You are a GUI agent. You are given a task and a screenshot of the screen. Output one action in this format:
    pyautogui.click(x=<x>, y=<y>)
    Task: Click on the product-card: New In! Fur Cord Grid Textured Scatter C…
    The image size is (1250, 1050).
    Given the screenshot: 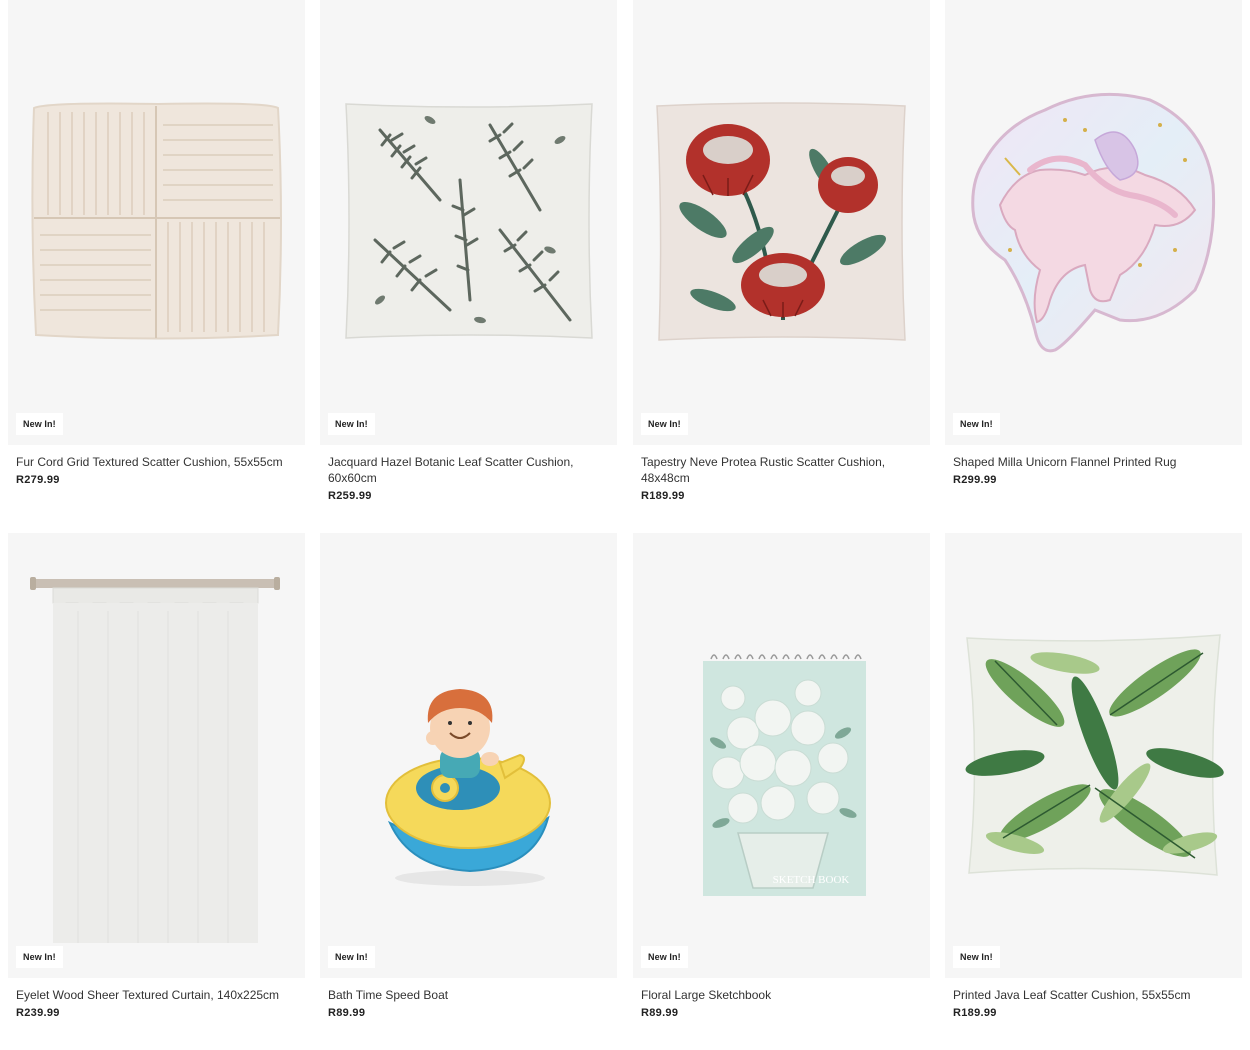 What is the action you would take?
    pyautogui.click(x=156, y=243)
    